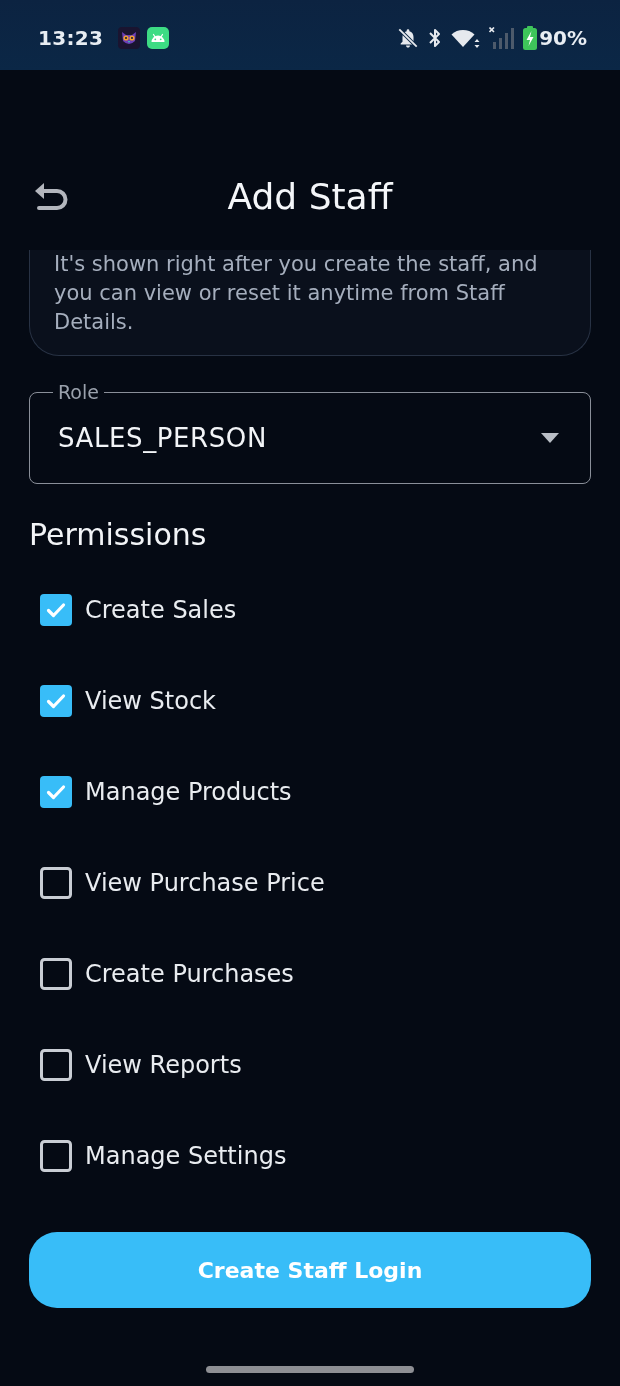  What do you see at coordinates (310, 197) in the screenshot?
I see `screen-title: Add Staff` at bounding box center [310, 197].